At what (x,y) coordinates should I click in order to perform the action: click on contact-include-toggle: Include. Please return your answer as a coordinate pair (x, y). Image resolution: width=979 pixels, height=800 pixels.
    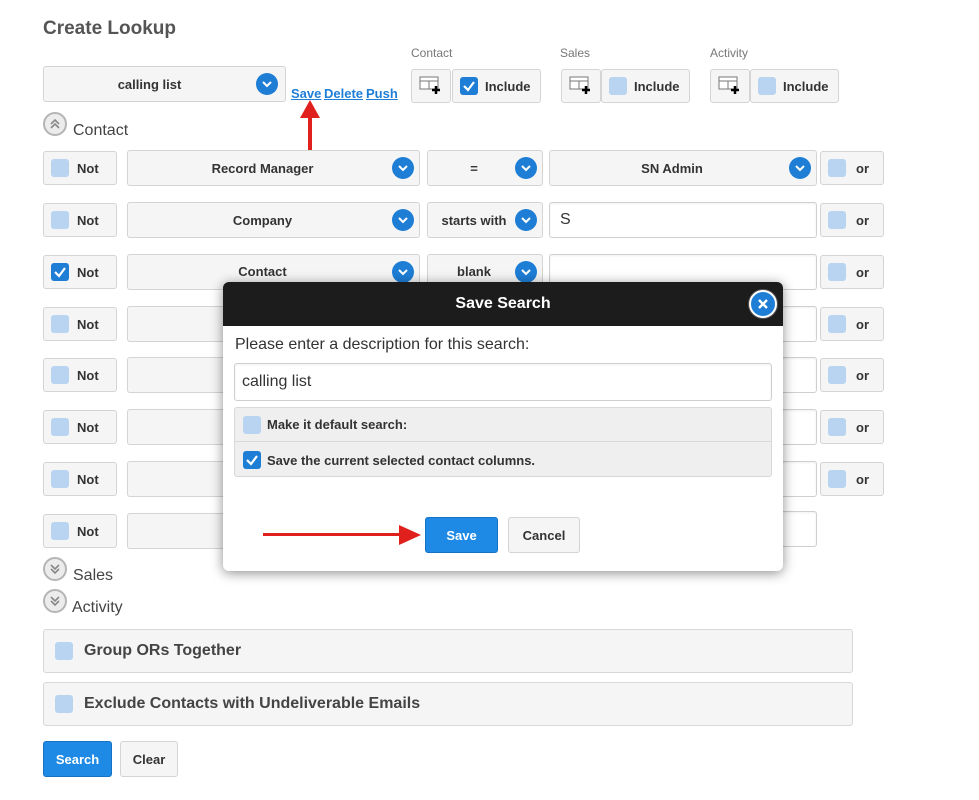
    Looking at the image, I should click on (496, 86).